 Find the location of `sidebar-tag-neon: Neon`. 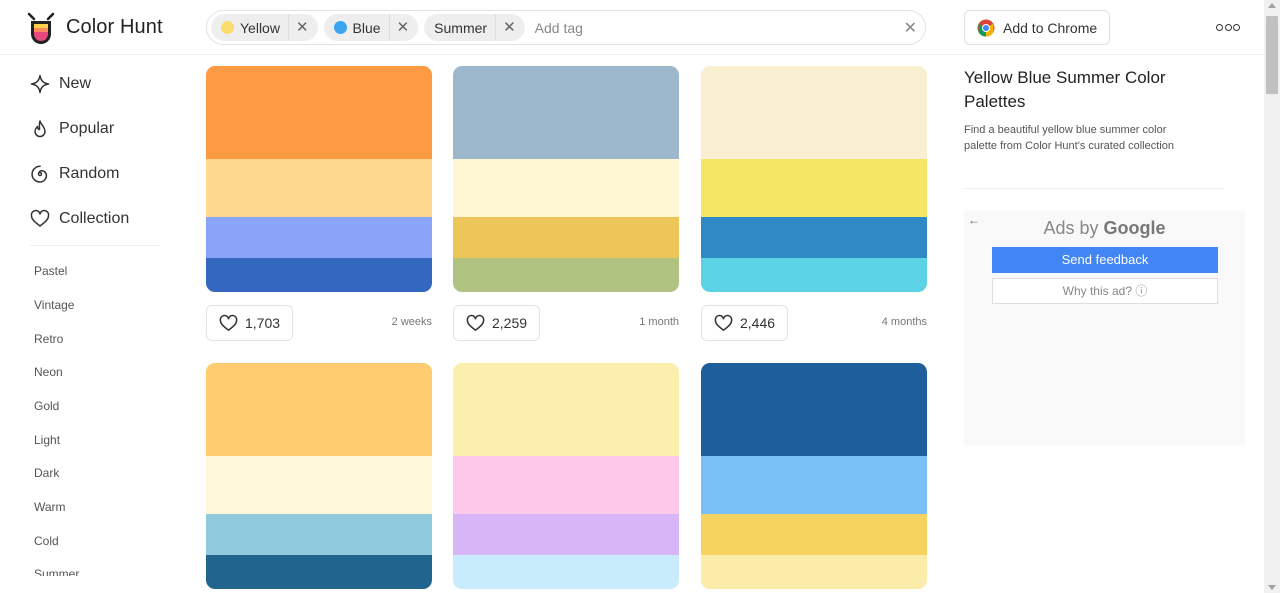

sidebar-tag-neon: Neon is located at coordinates (48, 372).